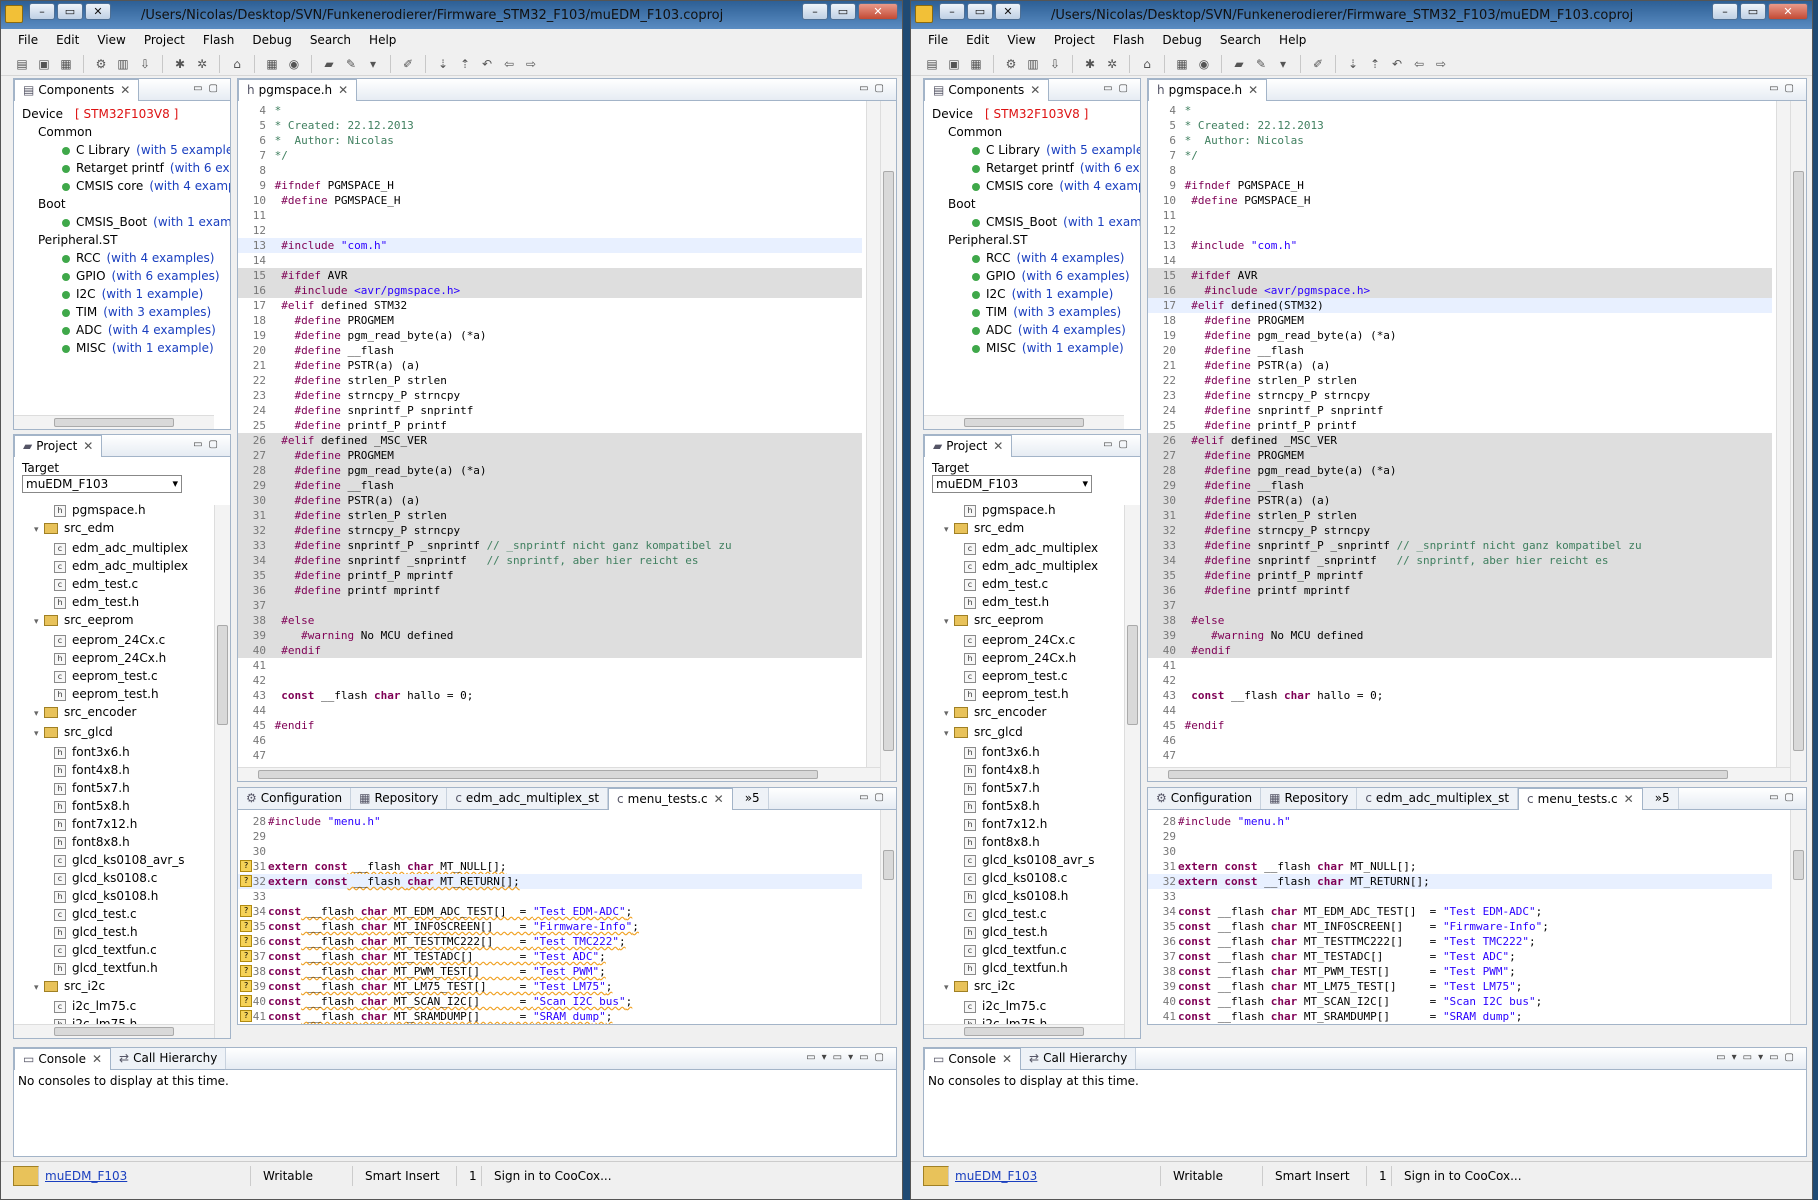 This screenshot has width=1818, height=1200. I want to click on tab-components: ▤ Components ✕, so click(77, 90).